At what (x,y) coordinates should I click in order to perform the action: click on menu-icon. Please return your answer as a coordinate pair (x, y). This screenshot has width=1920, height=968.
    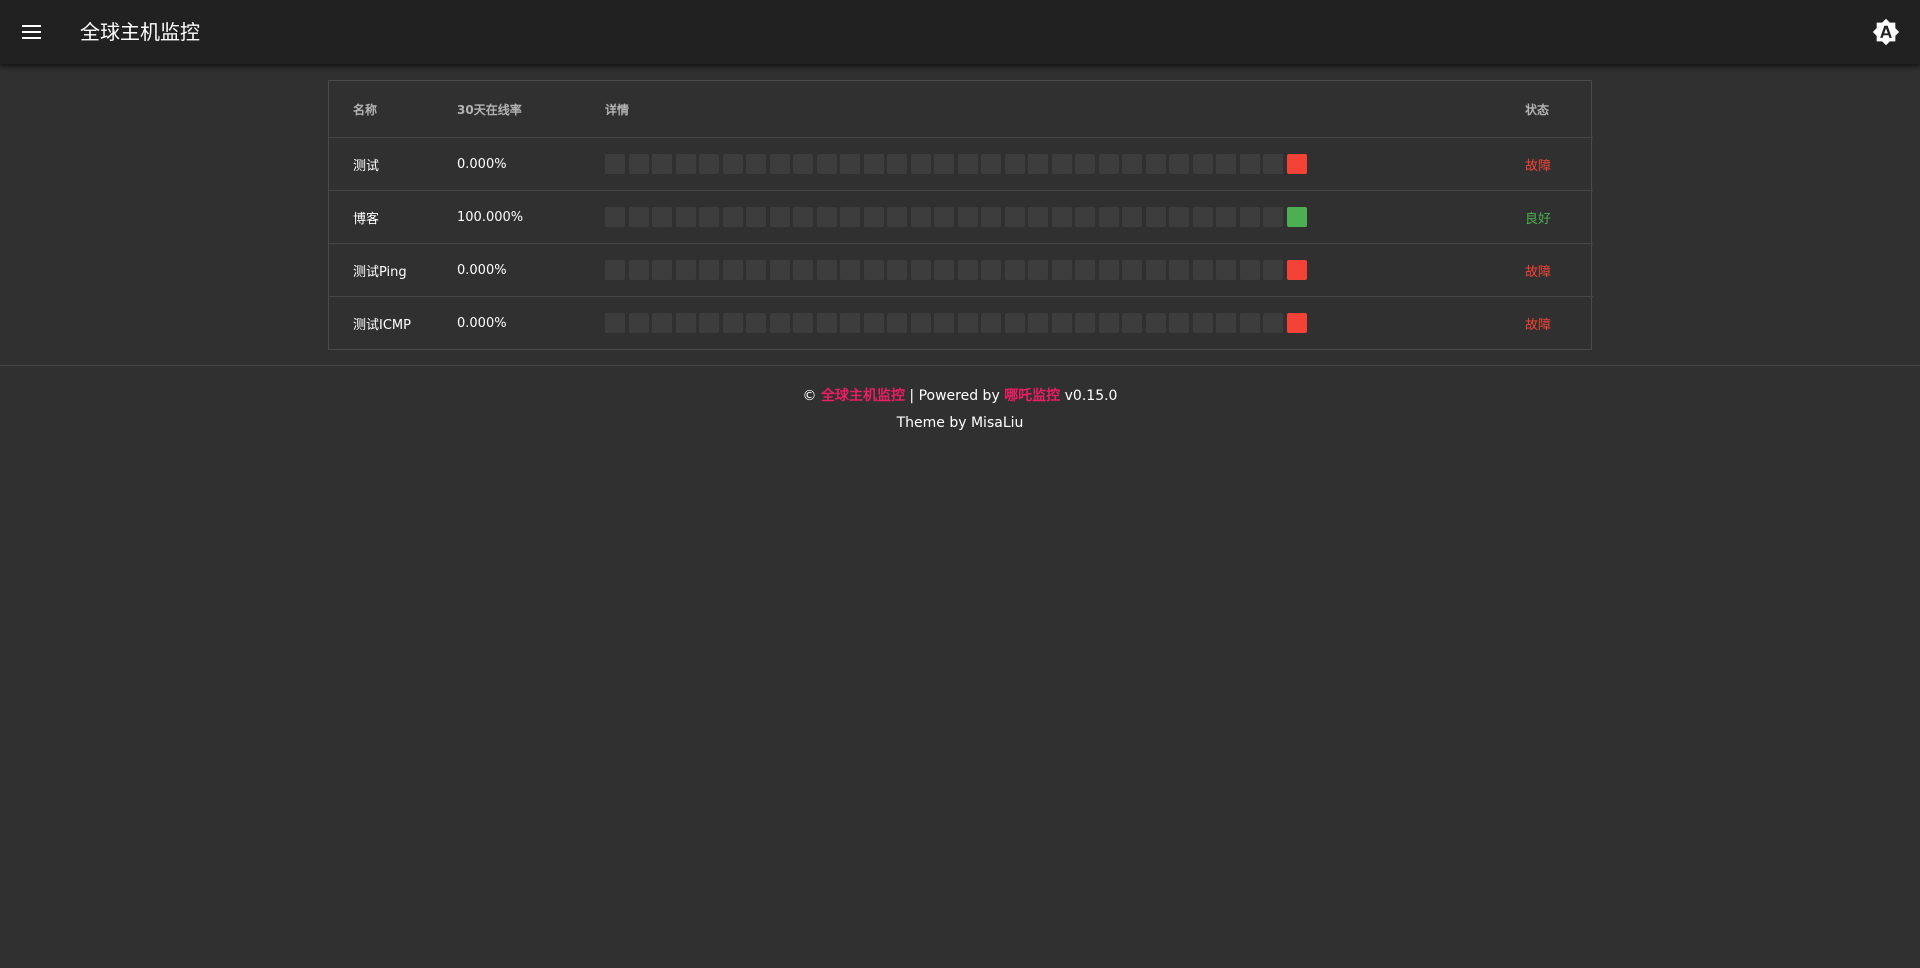
    Looking at the image, I should click on (32, 32).